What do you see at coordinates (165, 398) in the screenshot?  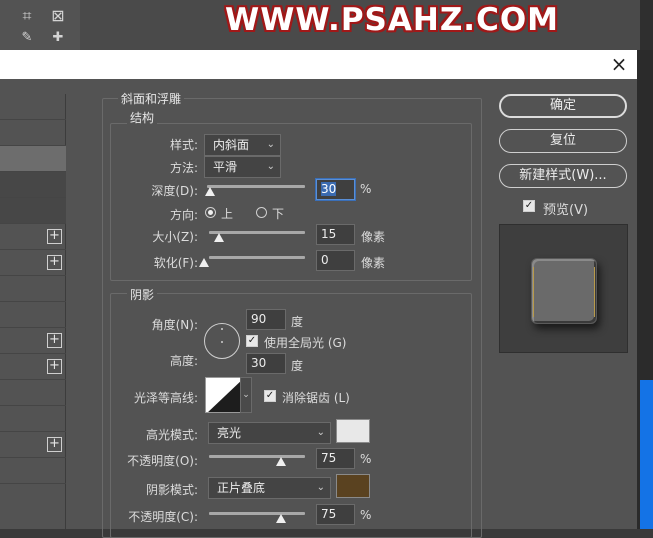 I see `gloss-contour-label: 光泽等高线:` at bounding box center [165, 398].